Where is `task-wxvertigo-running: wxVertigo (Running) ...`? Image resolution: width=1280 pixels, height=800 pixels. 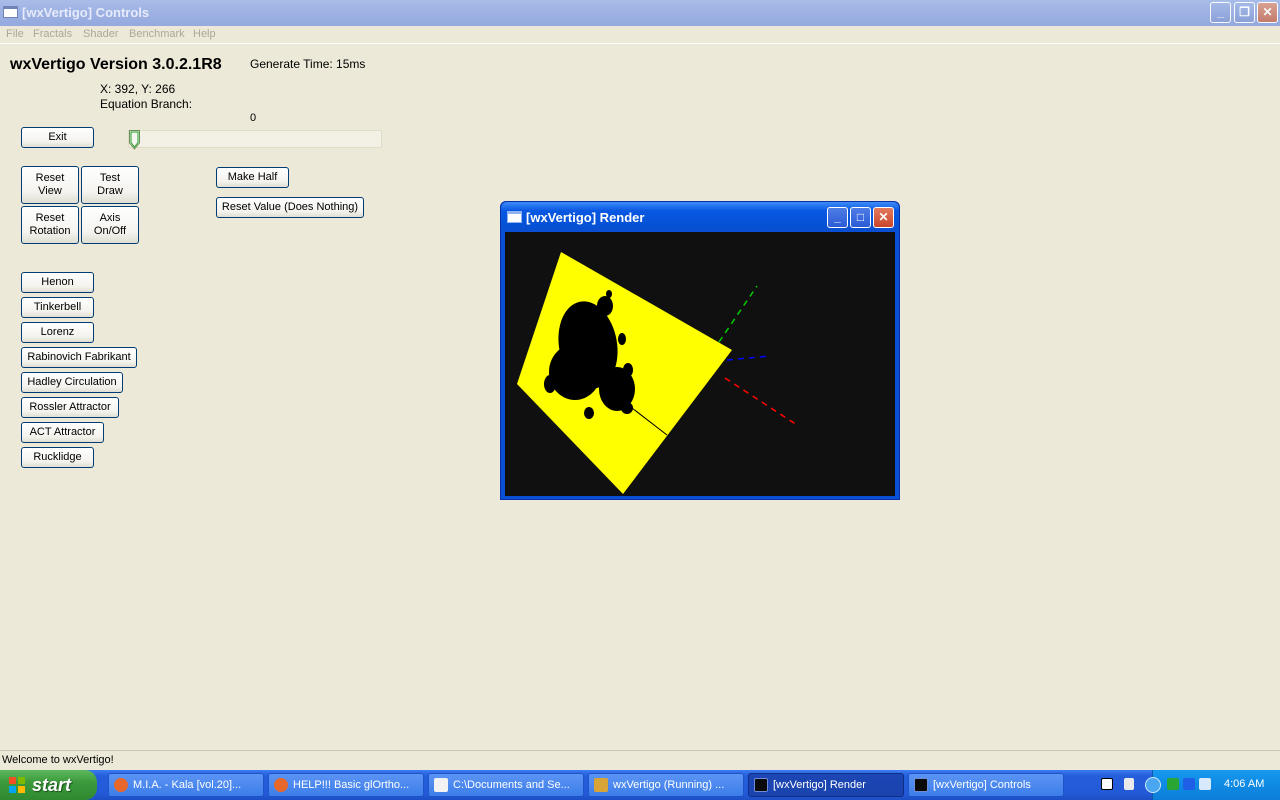
task-wxvertigo-running: wxVertigo (Running) ... is located at coordinates (666, 785).